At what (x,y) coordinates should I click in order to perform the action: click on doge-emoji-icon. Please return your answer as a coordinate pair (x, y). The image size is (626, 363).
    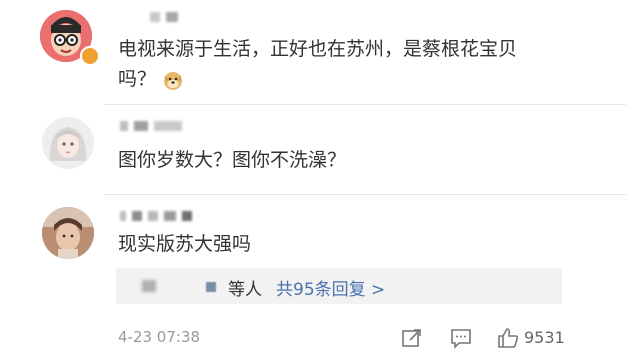
    Looking at the image, I should click on (173, 80).